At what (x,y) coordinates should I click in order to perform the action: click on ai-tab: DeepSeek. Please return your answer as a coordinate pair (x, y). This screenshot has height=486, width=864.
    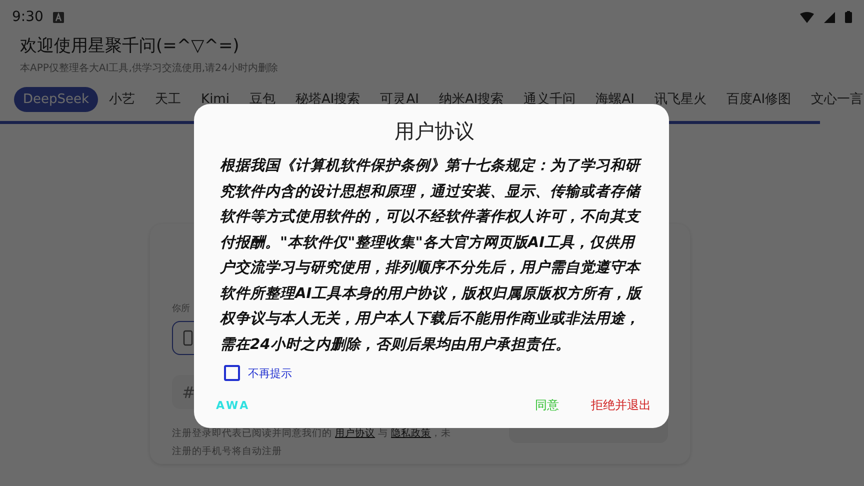
    Looking at the image, I should click on (56, 99).